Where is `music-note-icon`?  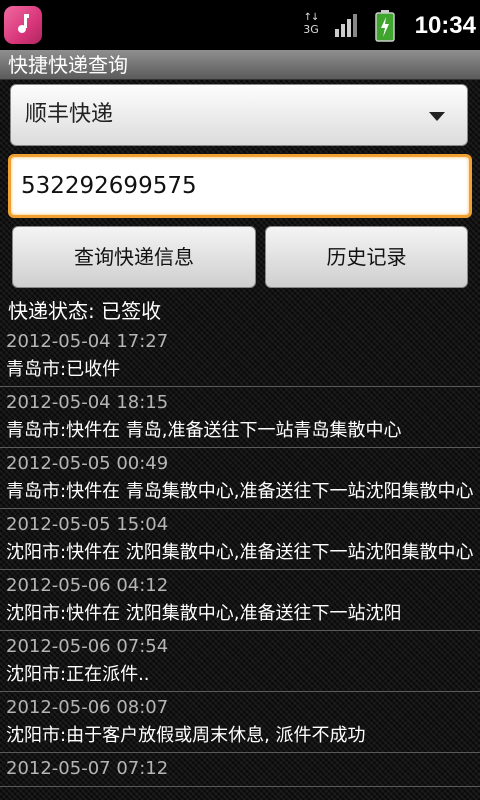 music-note-icon is located at coordinates (23, 23).